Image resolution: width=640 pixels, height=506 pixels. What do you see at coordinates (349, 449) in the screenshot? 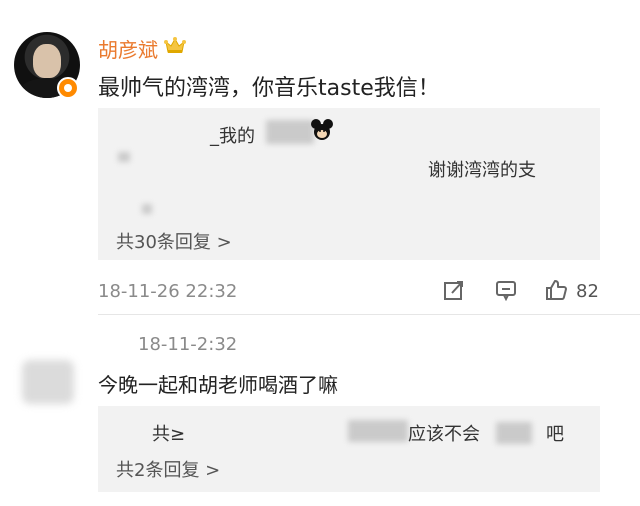
I see `reply-preview-box: 共≥ 应该不会 吧 共2条回复 >` at bounding box center [349, 449].